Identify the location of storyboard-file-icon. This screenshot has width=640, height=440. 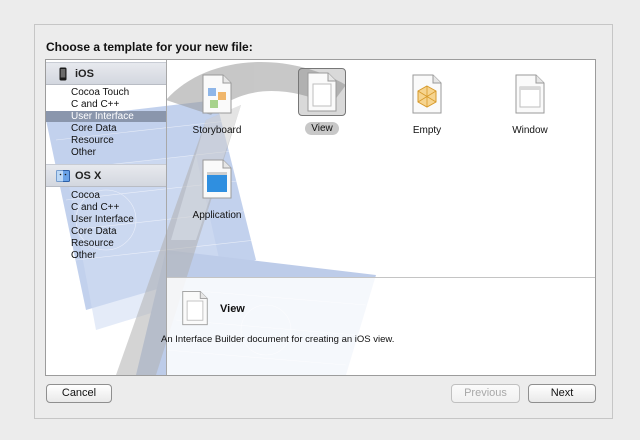
(217, 94).